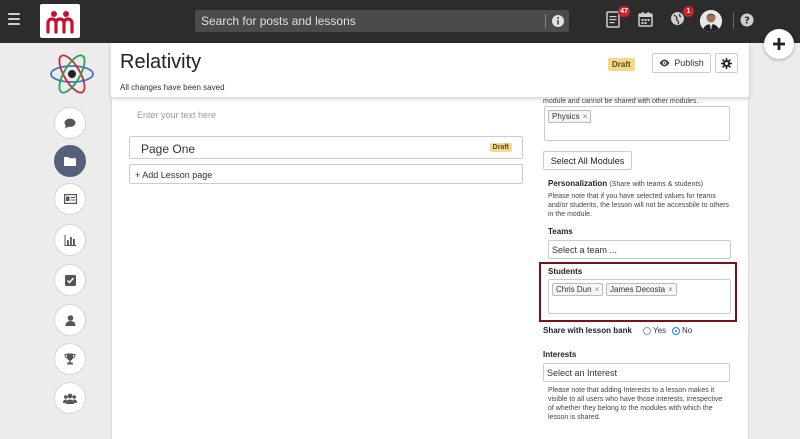 The width and height of the screenshot is (800, 439). What do you see at coordinates (168, 149) in the screenshot?
I see `lesson-page-title: Page One` at bounding box center [168, 149].